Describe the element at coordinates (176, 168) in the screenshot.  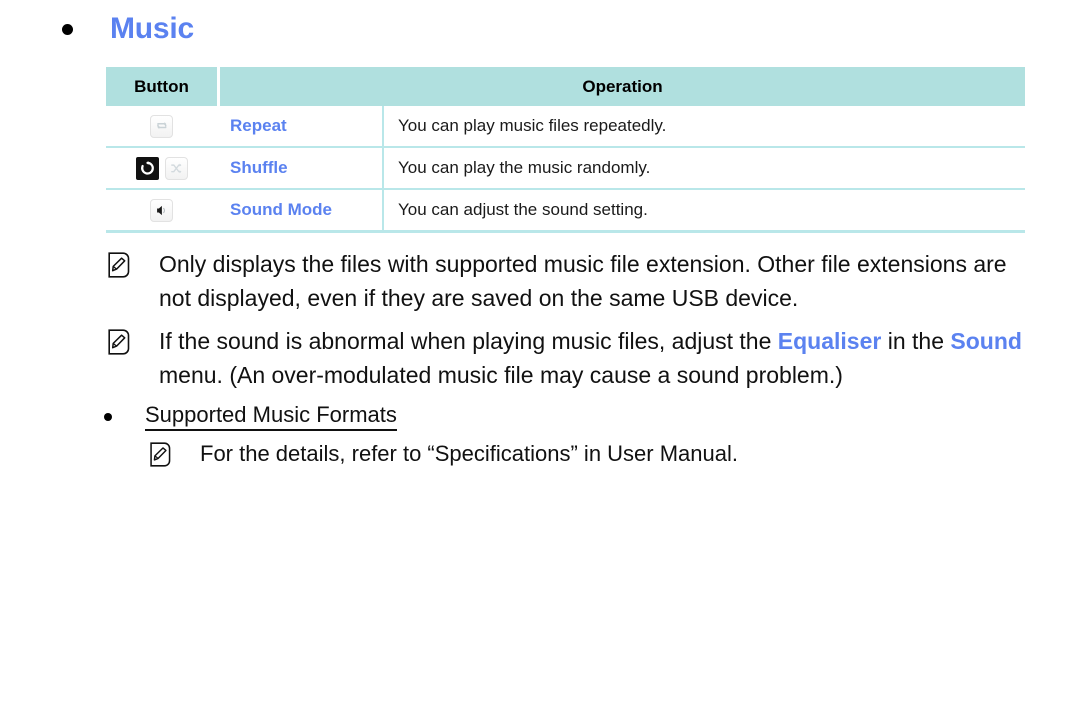
I see `shuffle-icon` at that location.